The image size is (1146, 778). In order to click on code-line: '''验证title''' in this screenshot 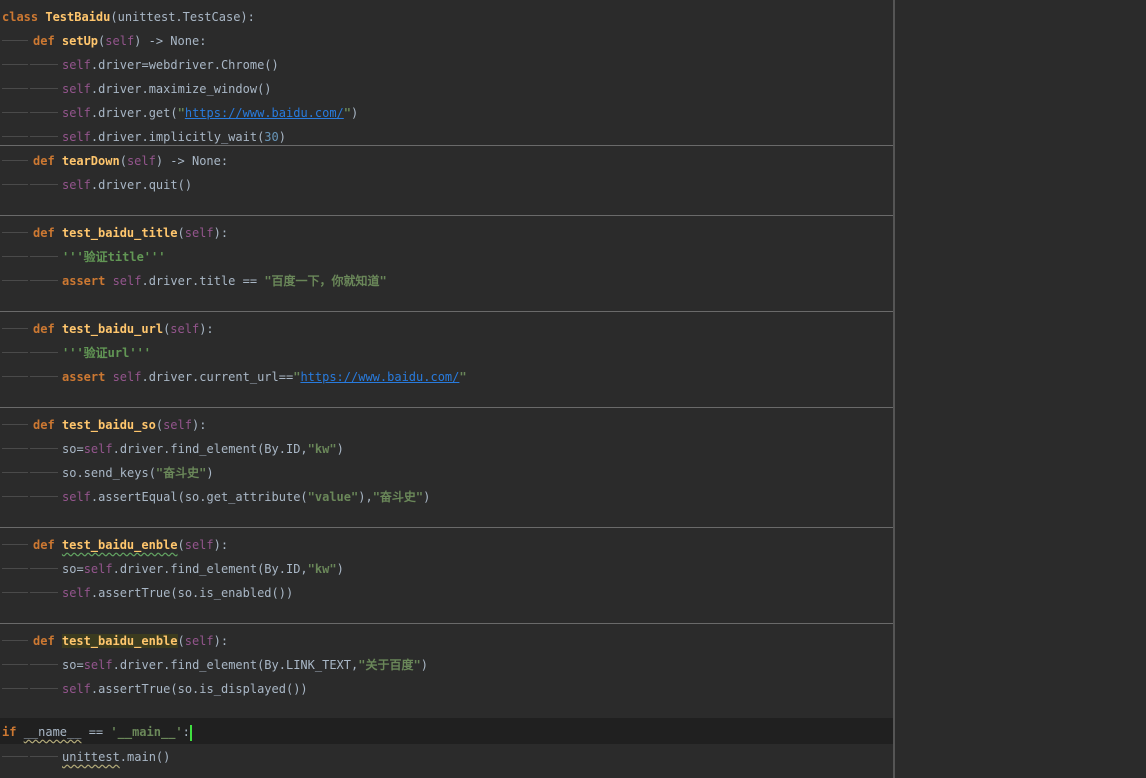, I will do `click(446, 257)`.